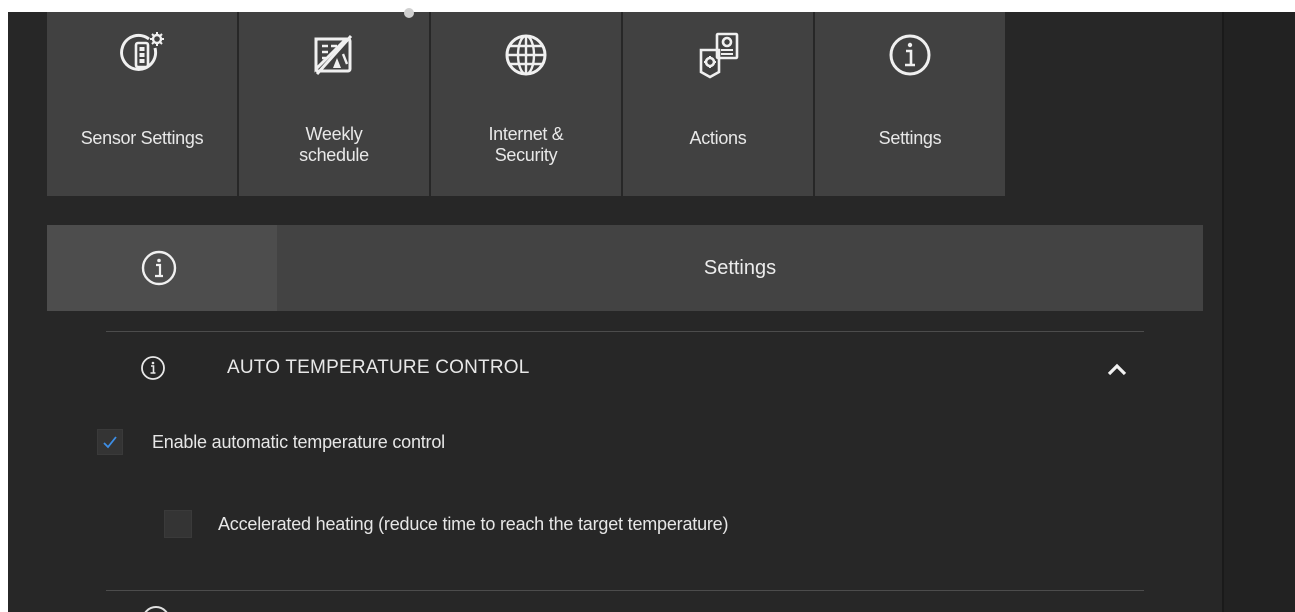 This screenshot has width=1295, height=612. I want to click on tile-label: Settings, so click(910, 138).